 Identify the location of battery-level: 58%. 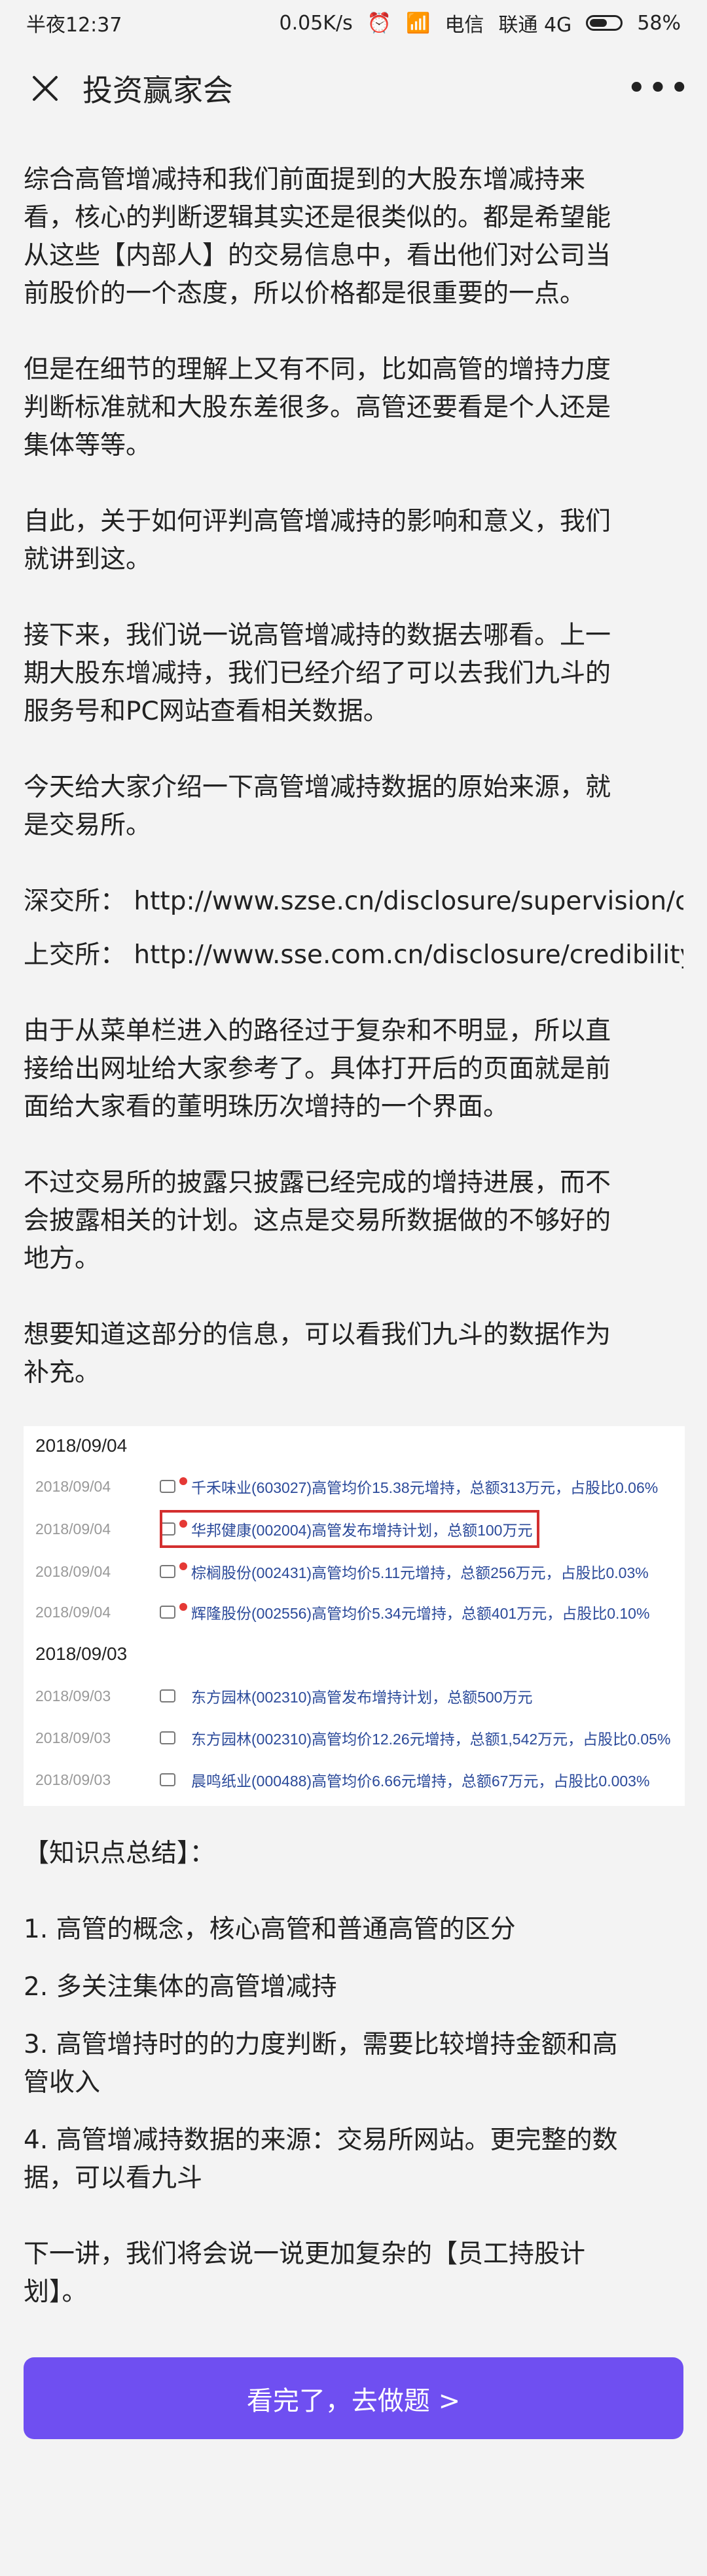
(659, 23).